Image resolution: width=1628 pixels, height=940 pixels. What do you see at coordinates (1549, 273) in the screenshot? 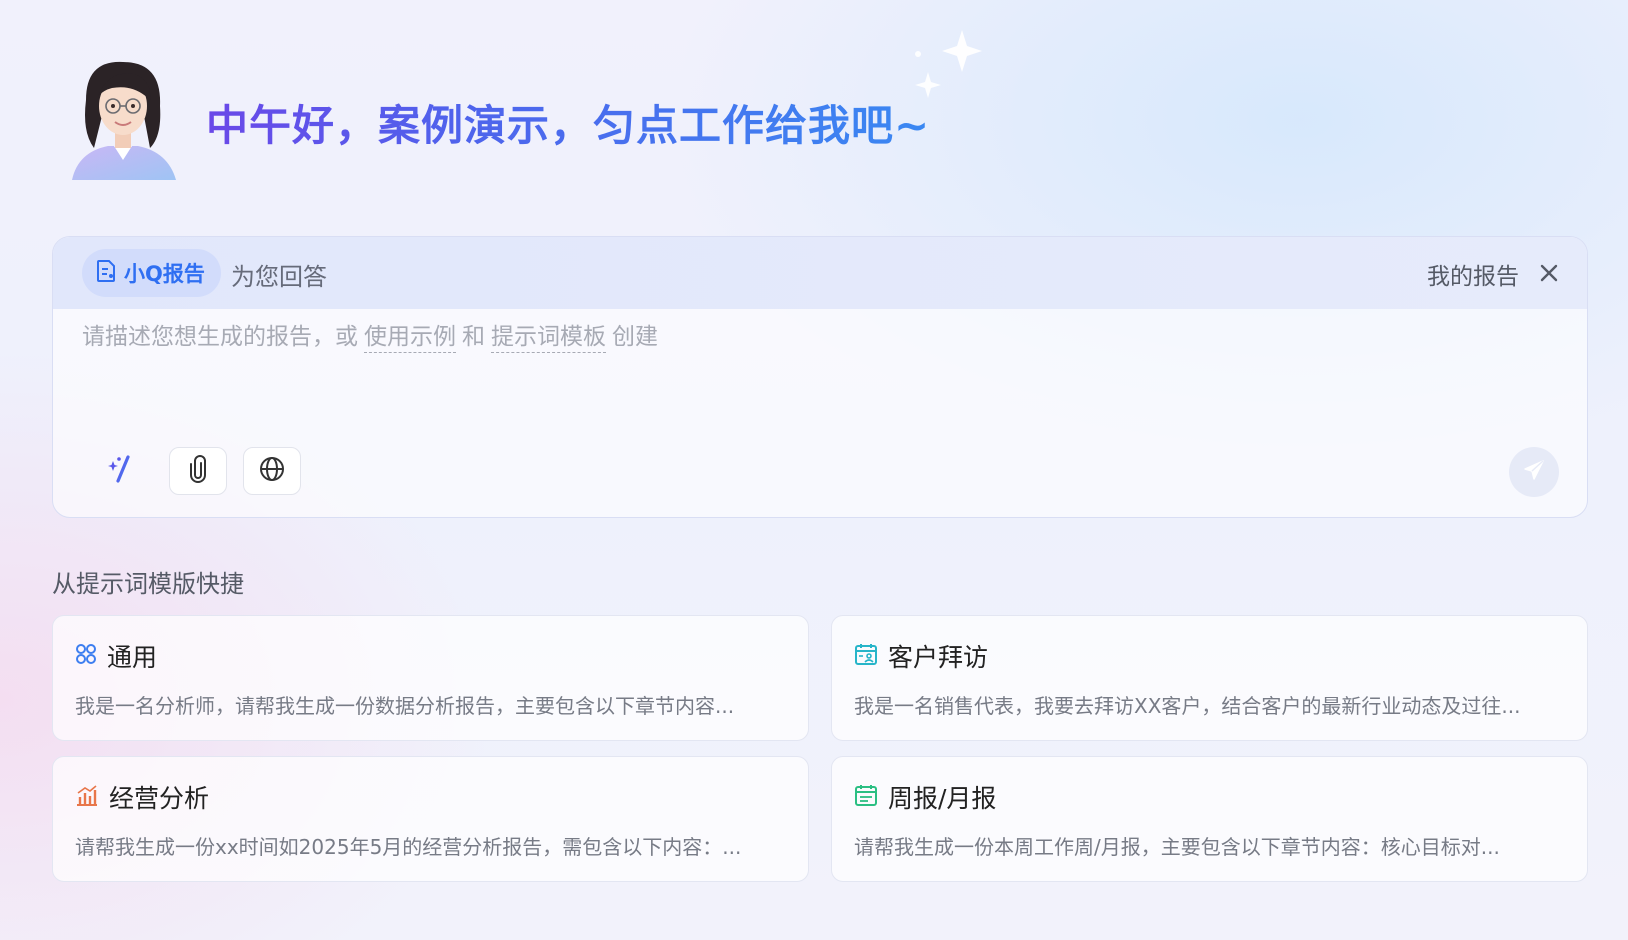
I see `close-icon` at bounding box center [1549, 273].